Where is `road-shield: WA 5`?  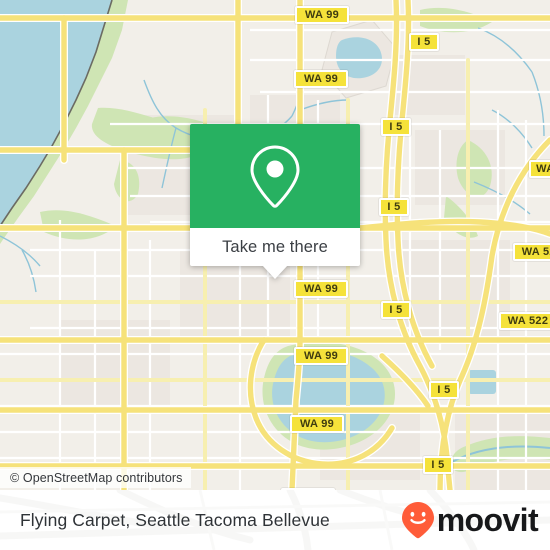
road-shield: WA 5 is located at coordinates (539, 169).